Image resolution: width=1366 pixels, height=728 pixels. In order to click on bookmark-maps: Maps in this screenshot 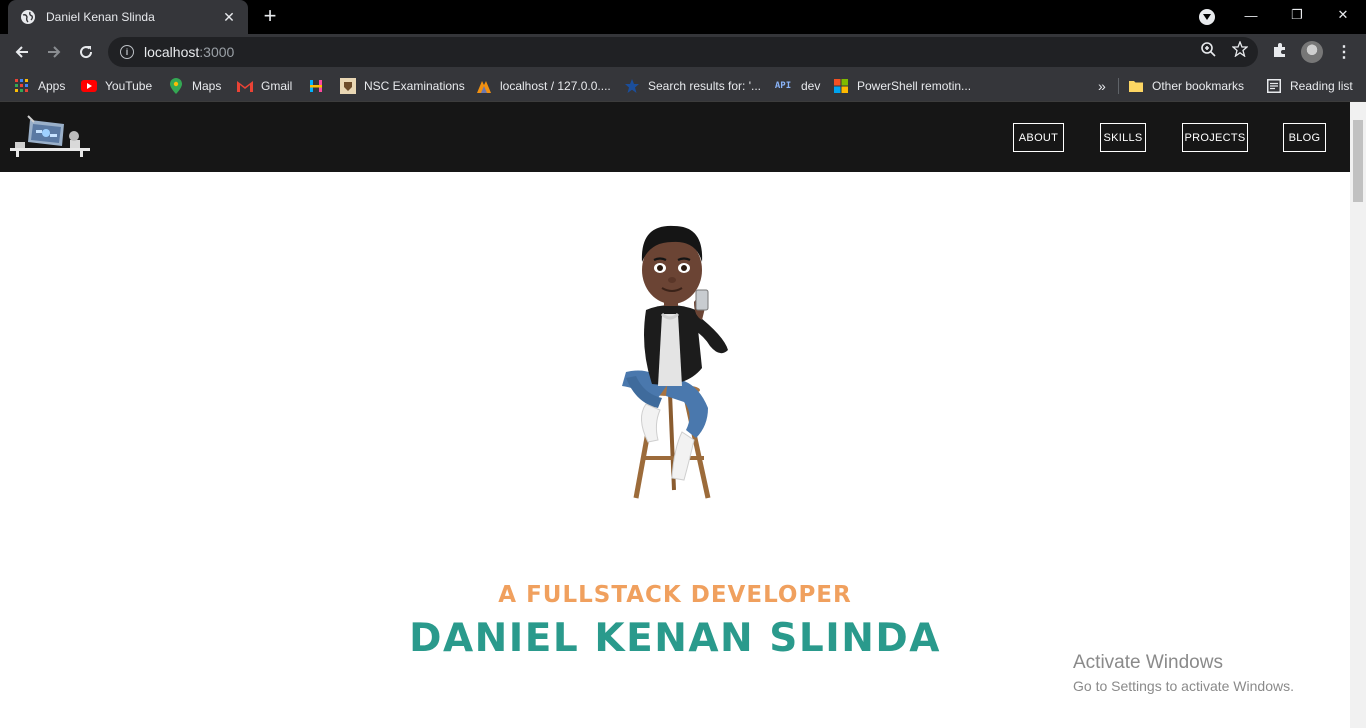, I will do `click(194, 86)`.